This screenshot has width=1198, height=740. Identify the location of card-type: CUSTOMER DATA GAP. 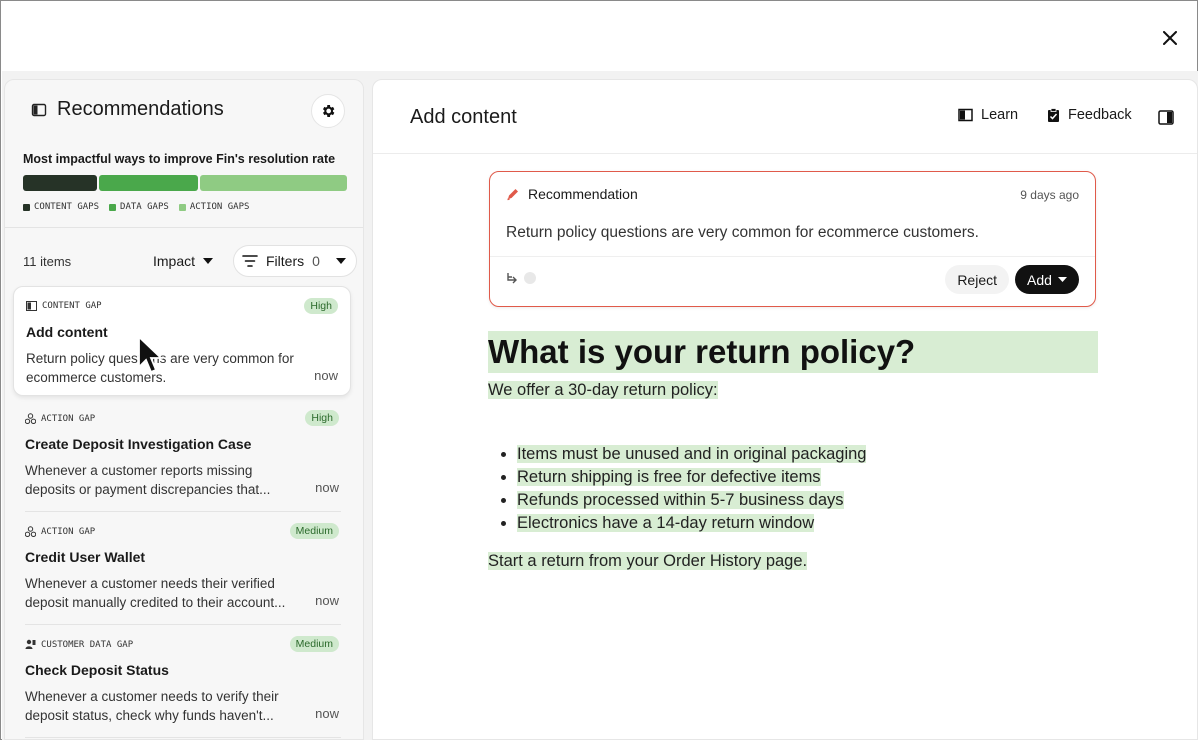
(79, 644).